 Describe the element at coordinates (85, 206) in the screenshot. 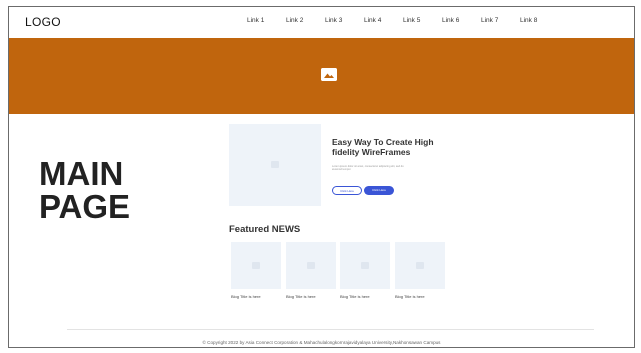

I see `main-title-line-2: PAGE` at that location.